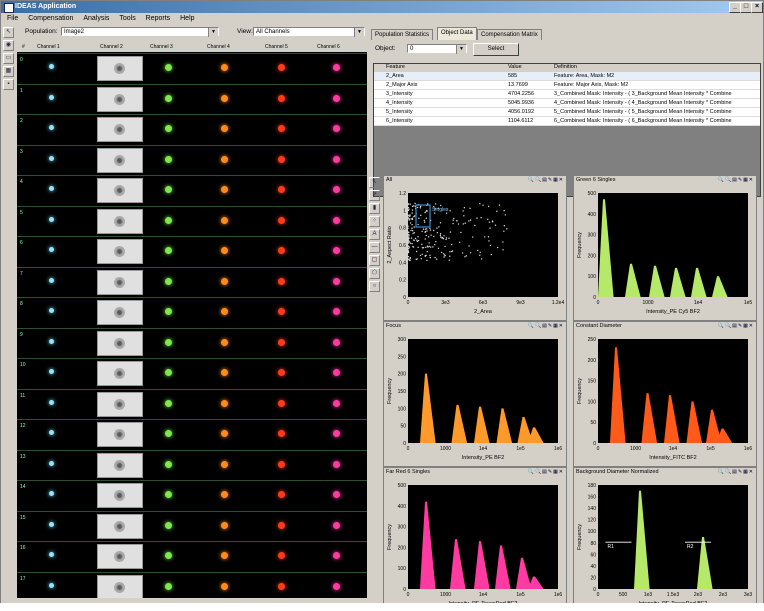 This screenshot has width=764, height=611. What do you see at coordinates (374, 260) in the screenshot?
I see `region-tool-icon: ▢` at bounding box center [374, 260].